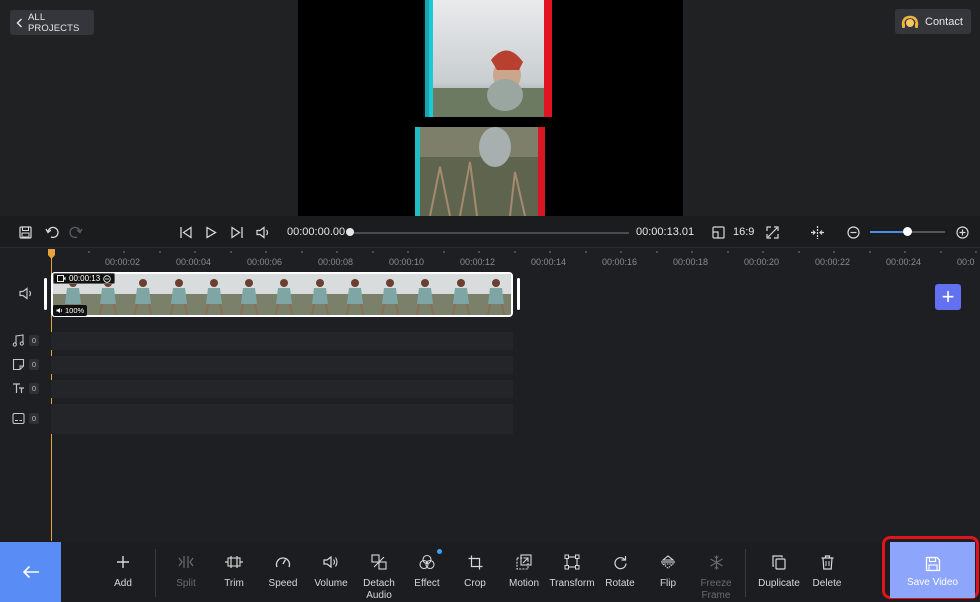 This screenshot has height=602, width=980. I want to click on fullscreen-icon, so click(772, 232).